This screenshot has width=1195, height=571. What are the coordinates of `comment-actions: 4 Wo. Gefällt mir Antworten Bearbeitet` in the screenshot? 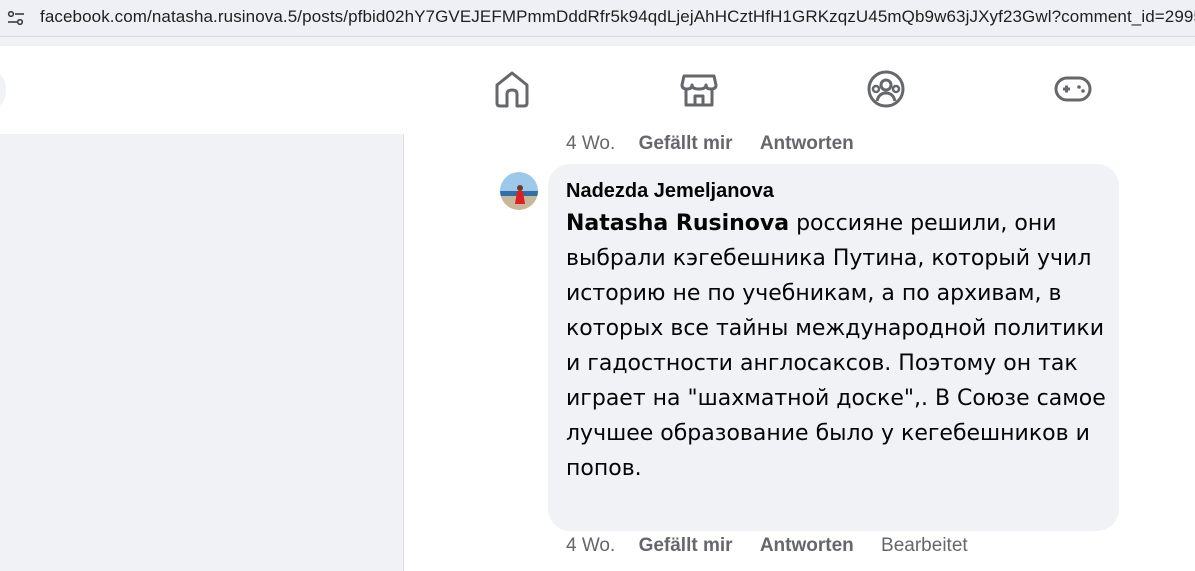 It's located at (767, 546).